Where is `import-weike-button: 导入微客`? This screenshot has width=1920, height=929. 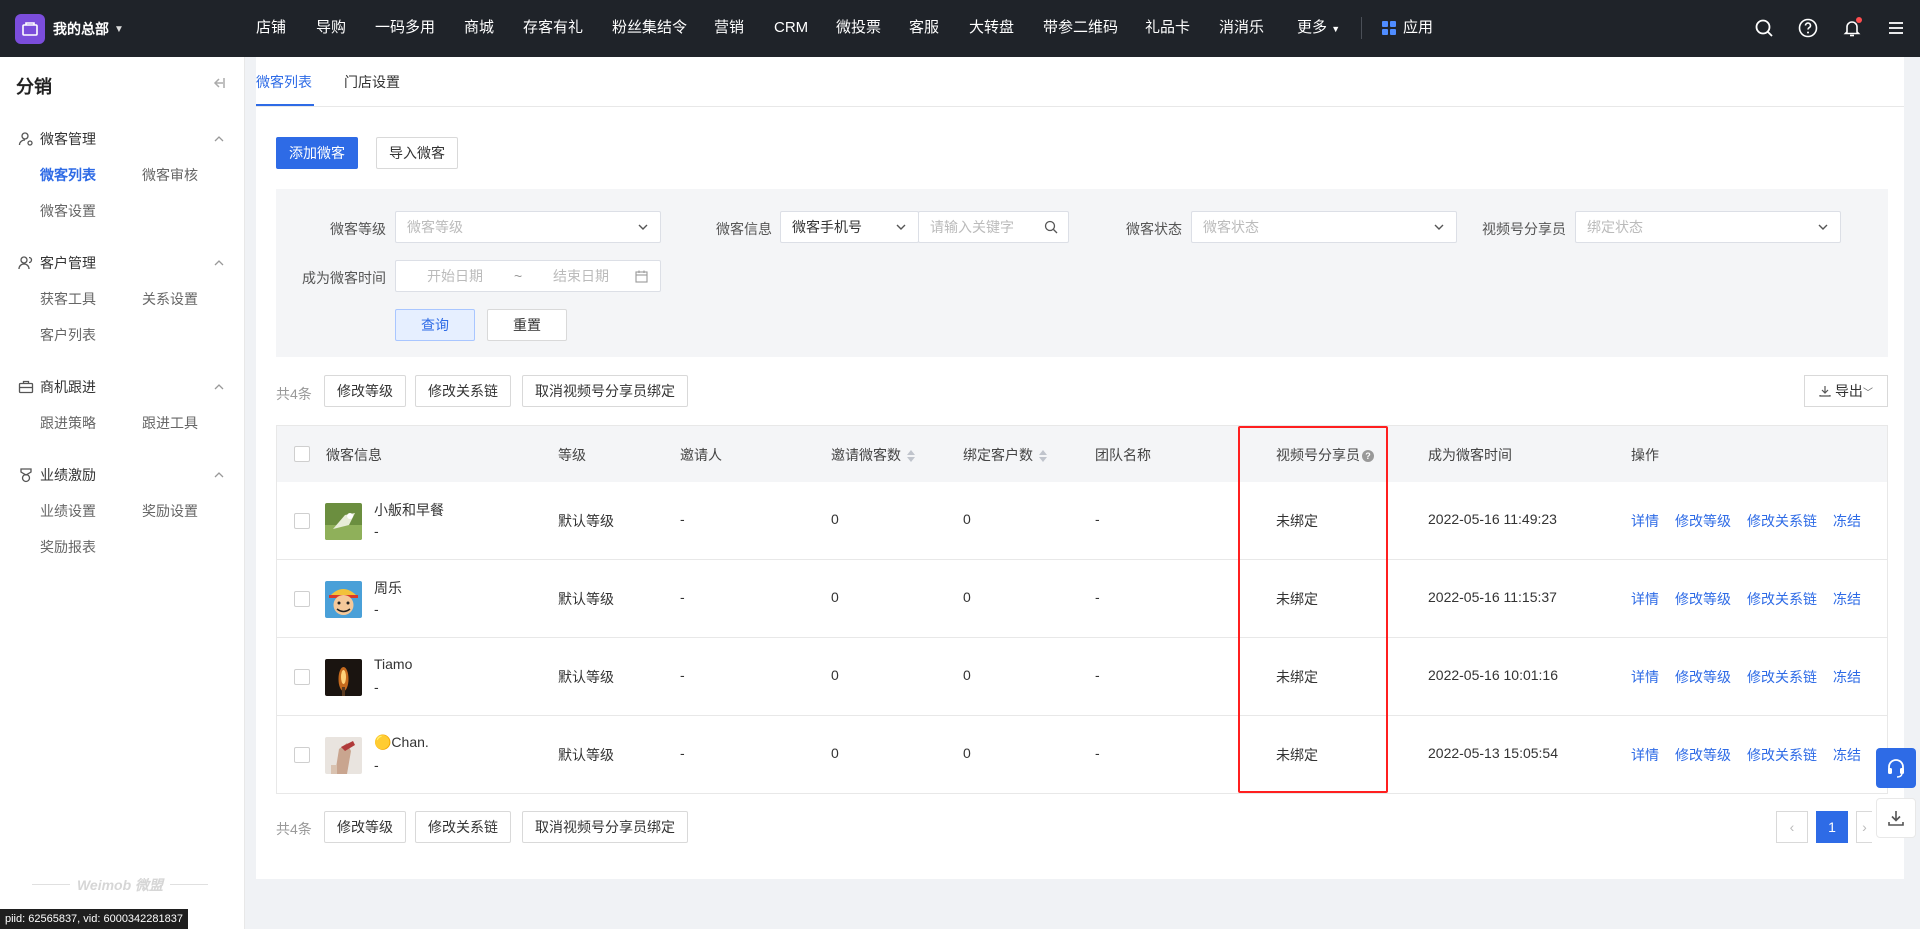
import-weike-button: 导入微客 is located at coordinates (417, 153).